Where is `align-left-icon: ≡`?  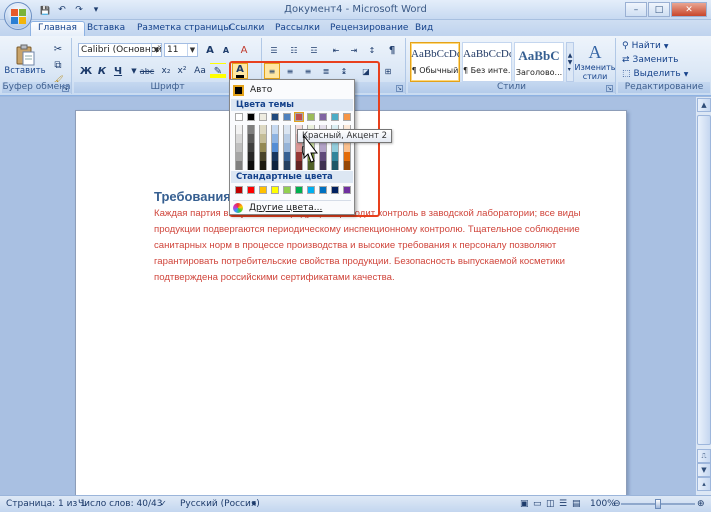
align-left-icon: ≡ is located at coordinates (272, 71).